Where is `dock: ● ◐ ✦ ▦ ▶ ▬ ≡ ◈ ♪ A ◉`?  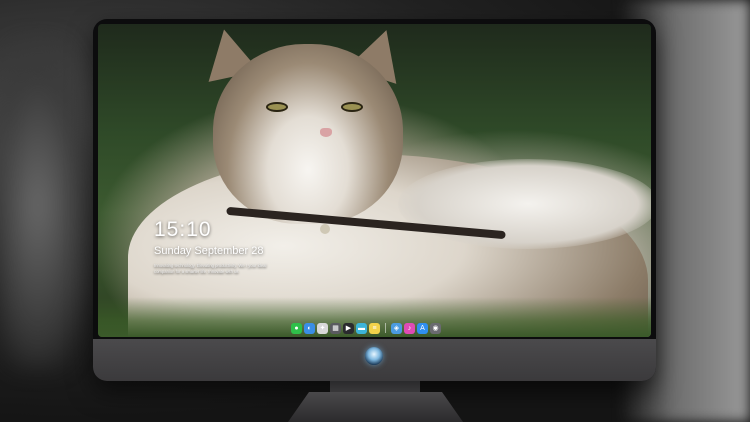
dock: ● ◐ ✦ ▦ ▶ ▬ ≡ ◈ ♪ A ◉ is located at coordinates (366, 328).